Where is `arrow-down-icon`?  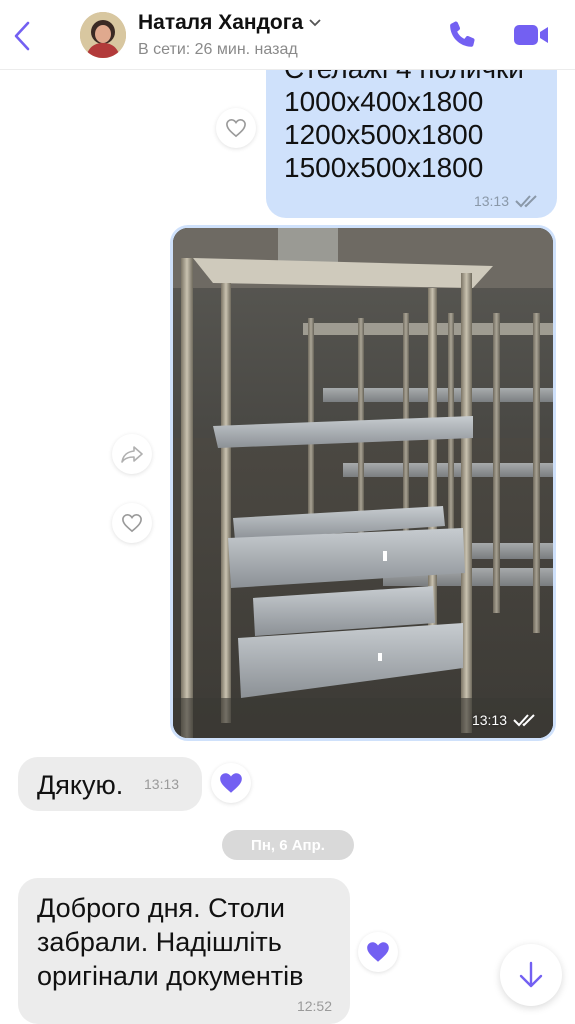 arrow-down-icon is located at coordinates (531, 974).